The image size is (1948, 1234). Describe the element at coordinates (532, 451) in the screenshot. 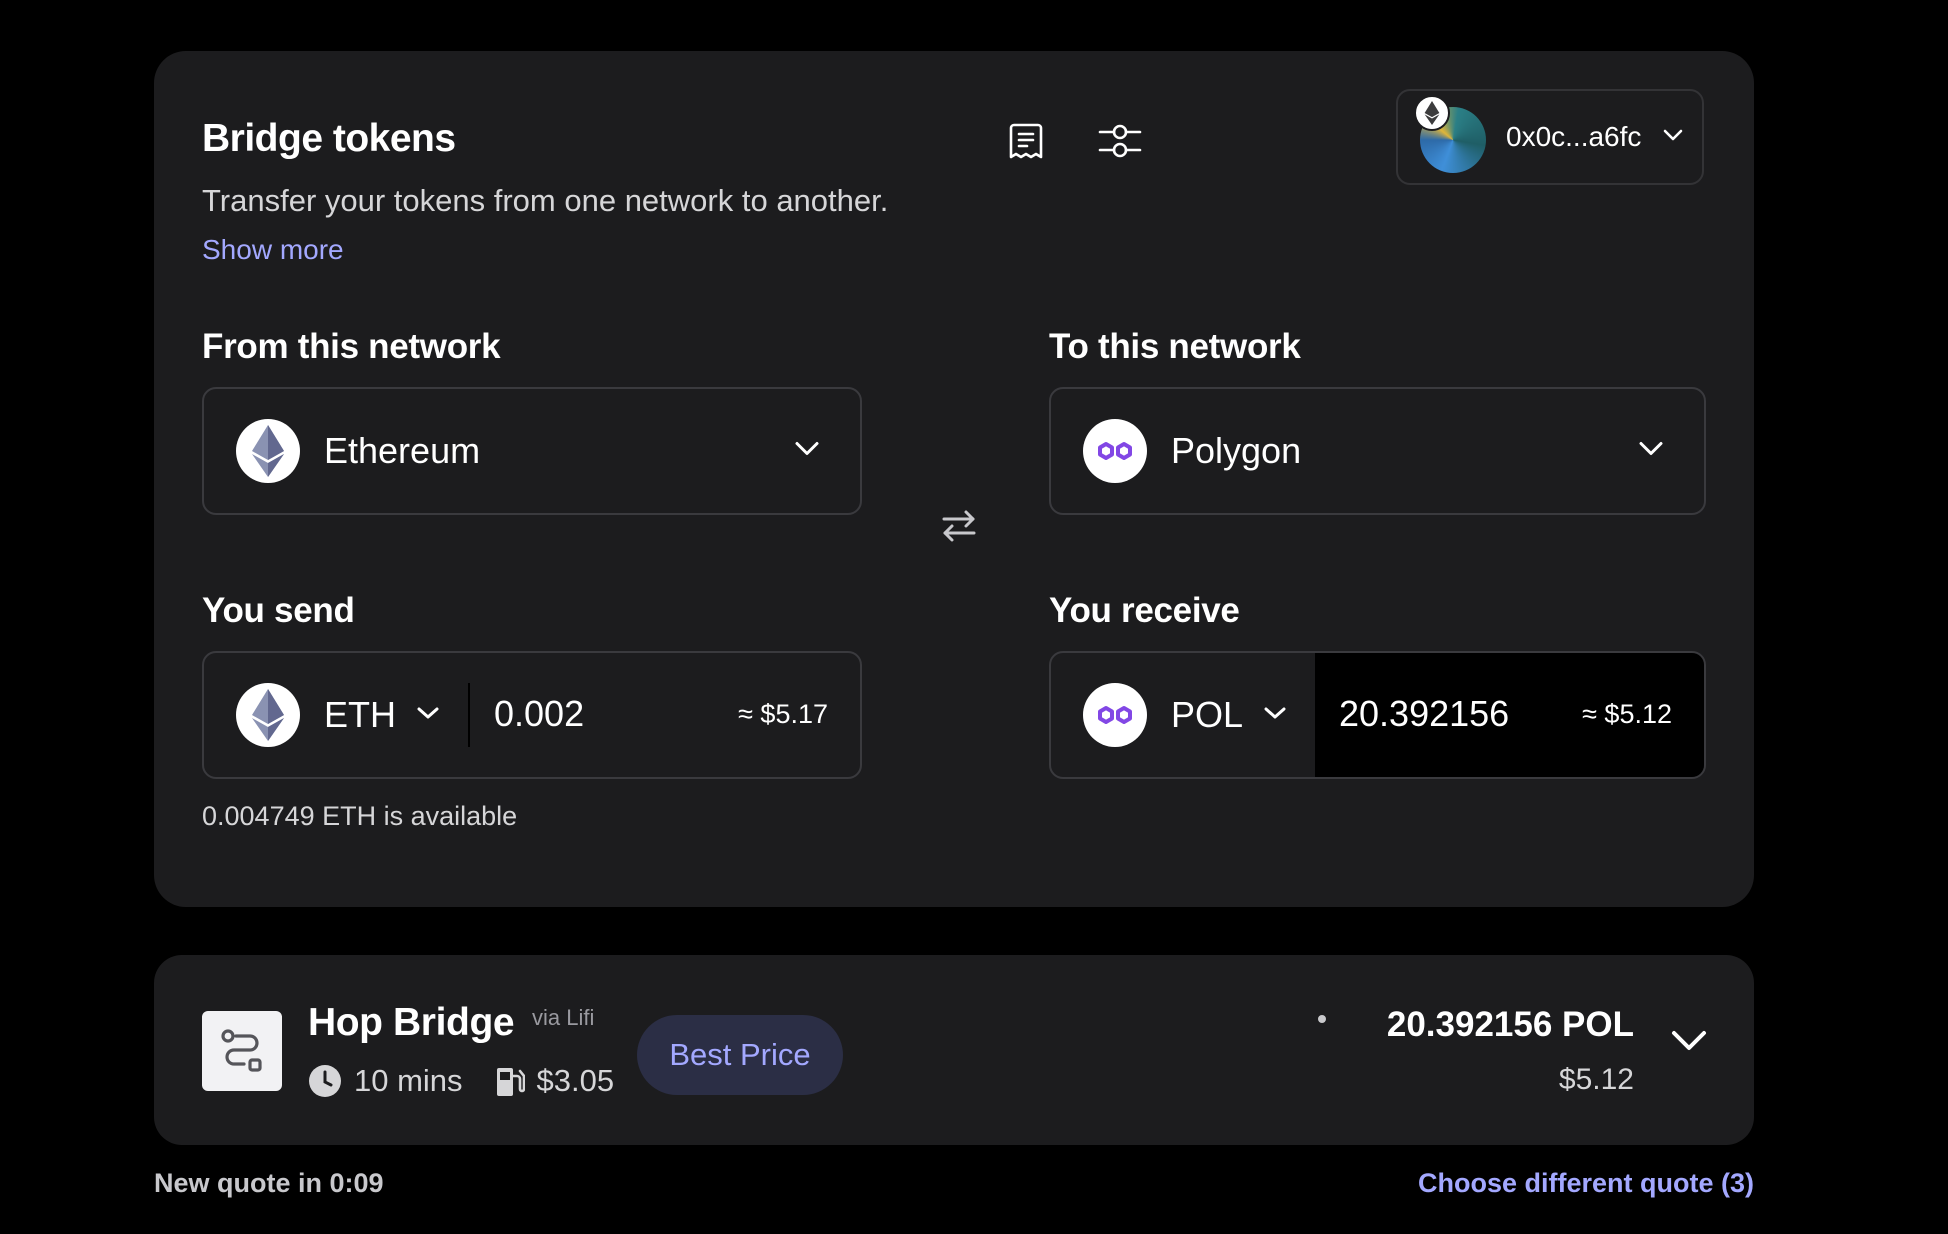

I see `from-network-select: Ethereum` at that location.